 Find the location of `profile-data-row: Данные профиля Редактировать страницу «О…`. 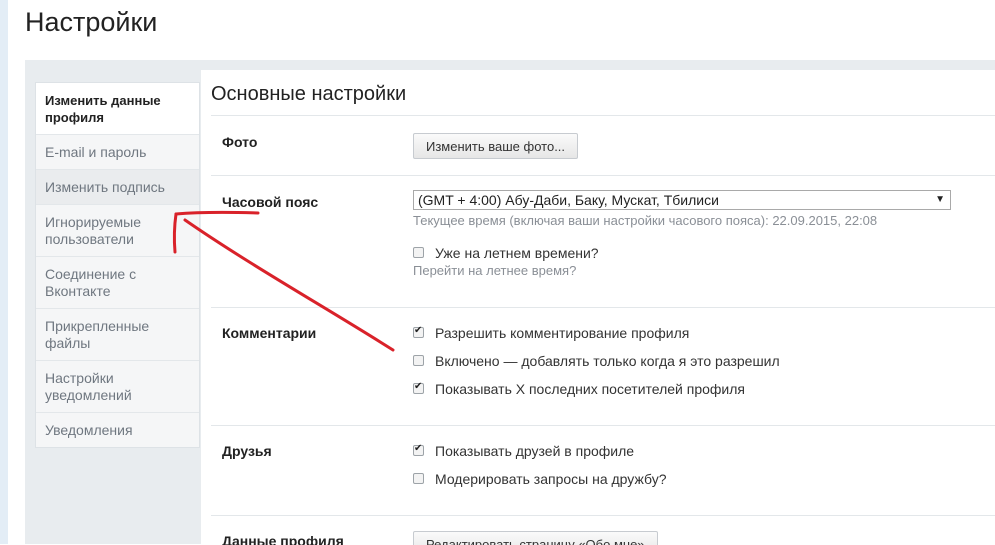

profile-data-row: Данные профиля Редактировать страницу «О… is located at coordinates (603, 530).